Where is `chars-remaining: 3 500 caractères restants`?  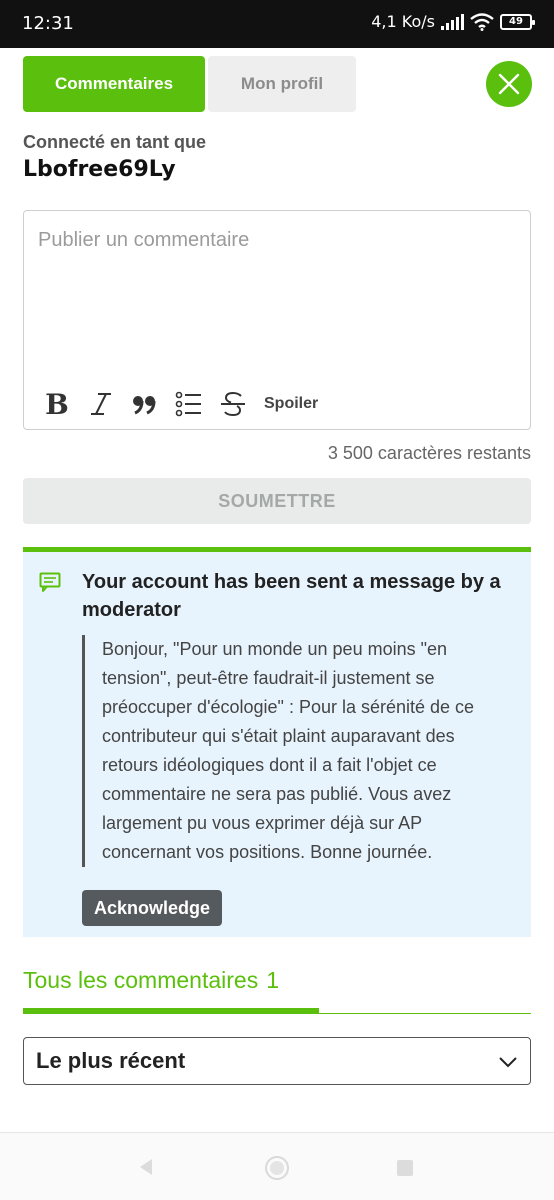 chars-remaining: 3 500 caractères restants is located at coordinates (429, 453).